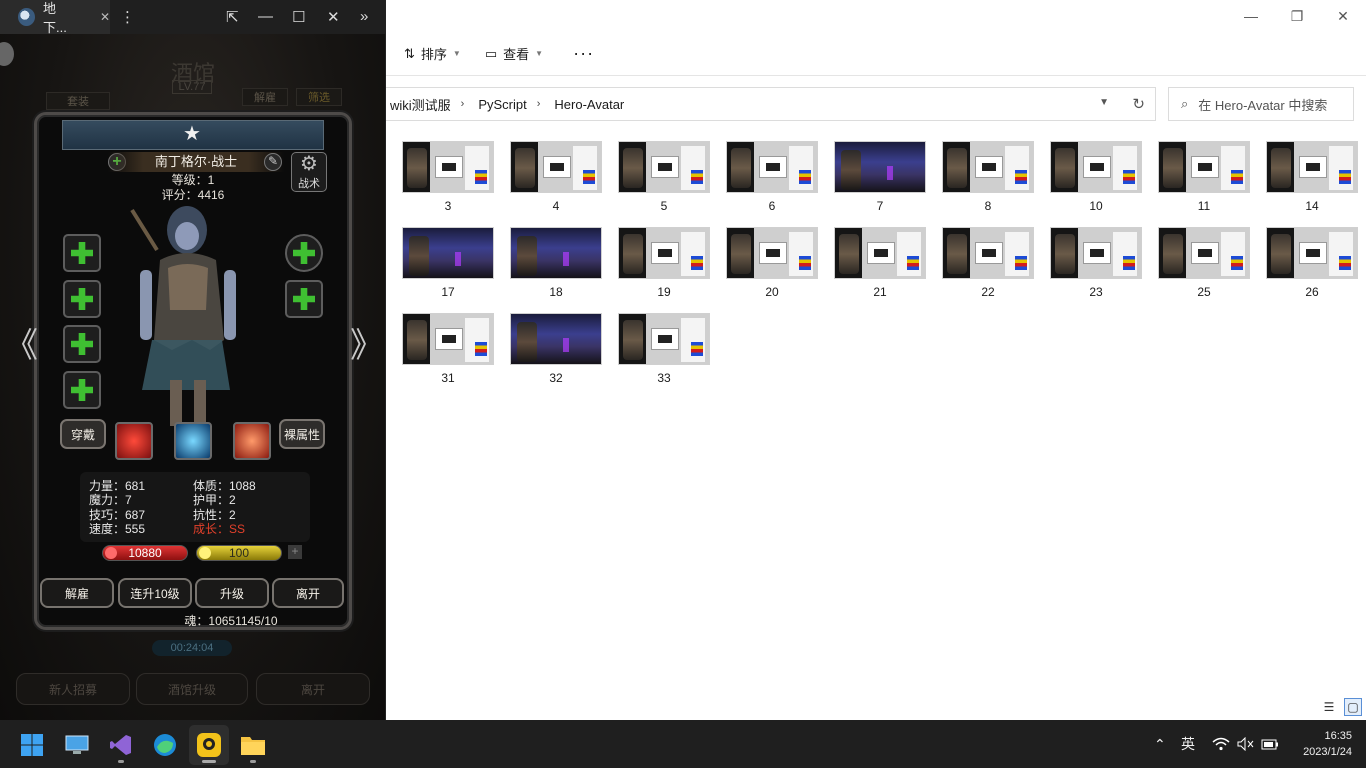  Describe the element at coordinates (367, 342) in the screenshot. I see `next-hero-arrow-icon: 》` at that location.